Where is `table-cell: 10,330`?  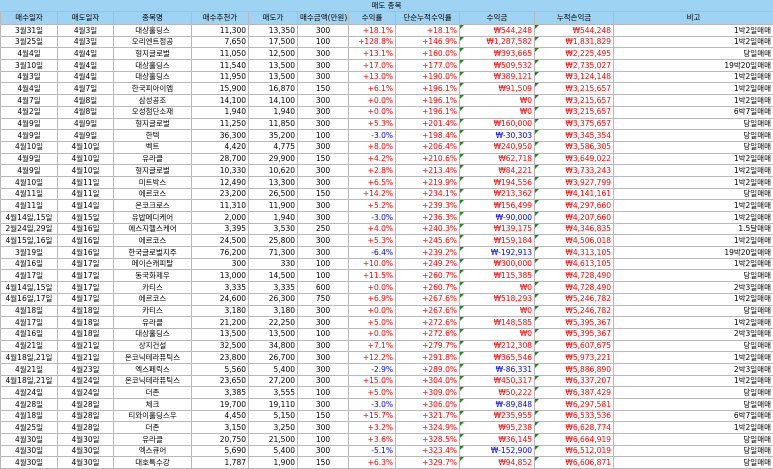 table-cell: 10,330 is located at coordinates (220, 171).